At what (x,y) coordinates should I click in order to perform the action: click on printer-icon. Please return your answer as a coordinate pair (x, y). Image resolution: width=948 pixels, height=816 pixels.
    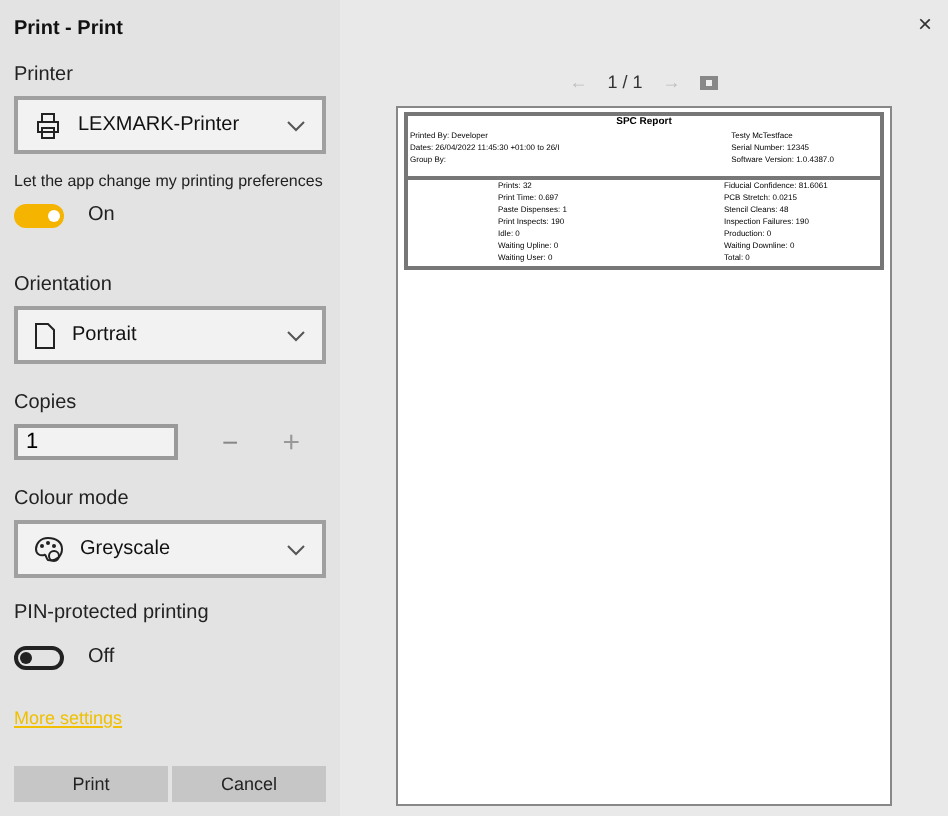
    Looking at the image, I should click on (48, 125).